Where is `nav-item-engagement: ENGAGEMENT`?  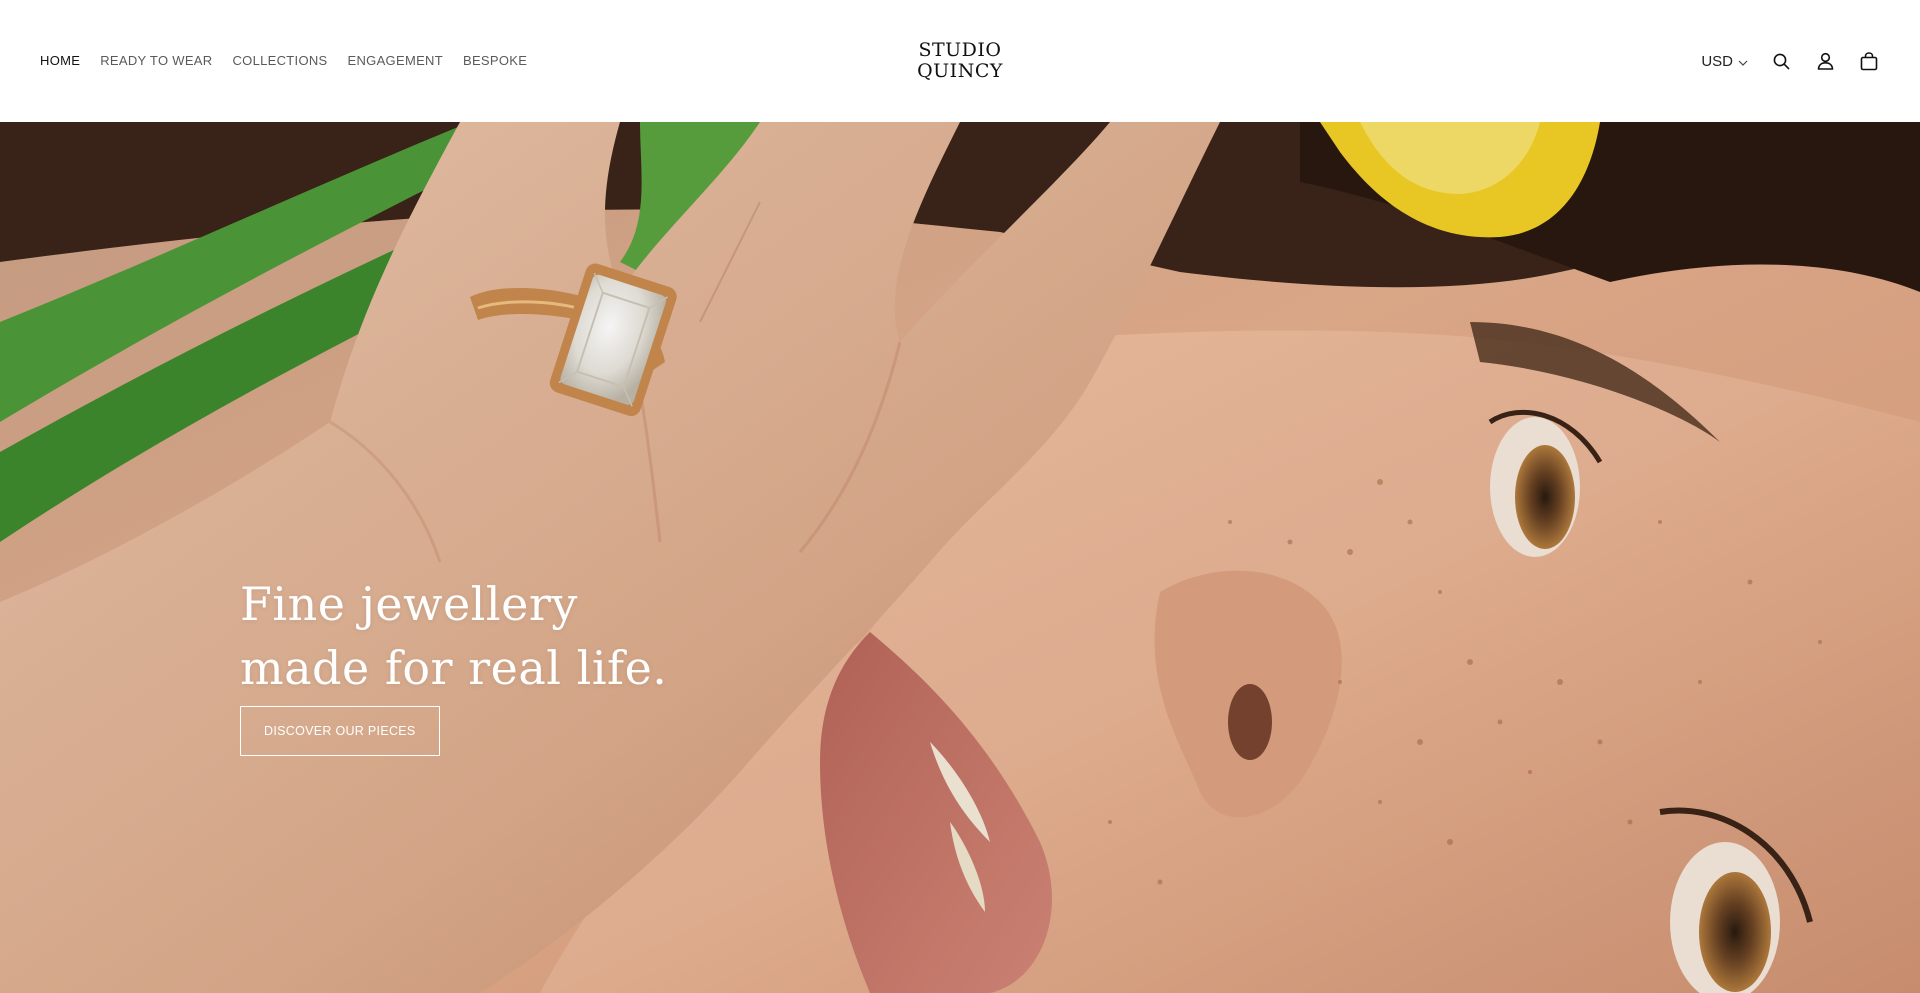 nav-item-engagement: ENGAGEMENT is located at coordinates (395, 61).